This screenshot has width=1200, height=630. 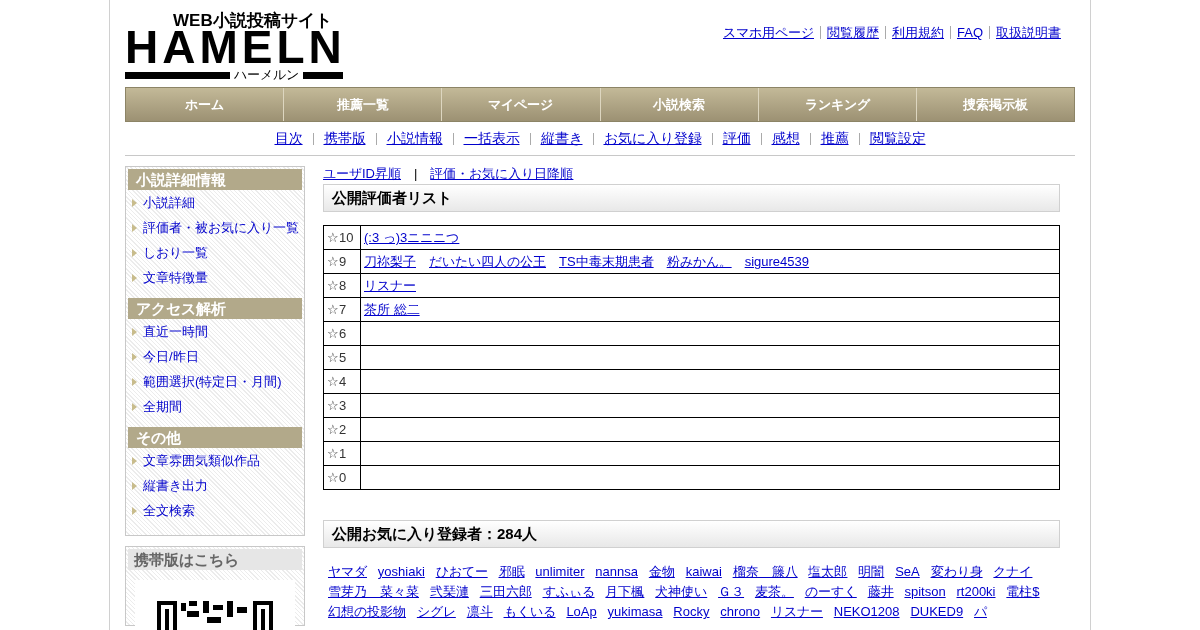 What do you see at coordinates (830, 591) in the screenshot?
I see `user-link: のーすく` at bounding box center [830, 591].